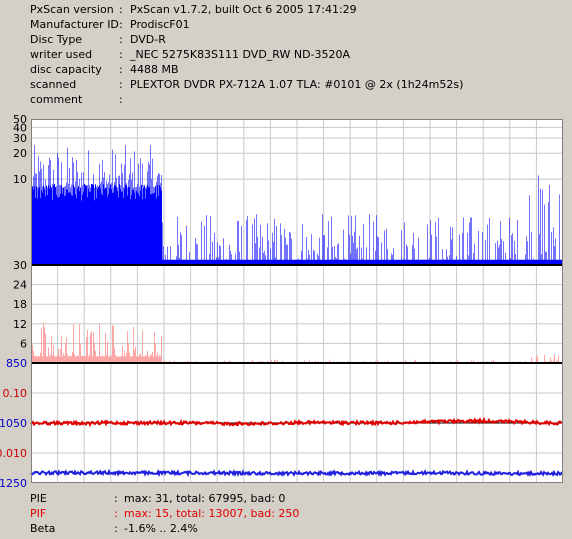 The width and height of the screenshot is (572, 539). Describe the element at coordinates (212, 513) in the screenshot. I see `stat-value: max: 15, total: 13007, bad: 250` at that location.